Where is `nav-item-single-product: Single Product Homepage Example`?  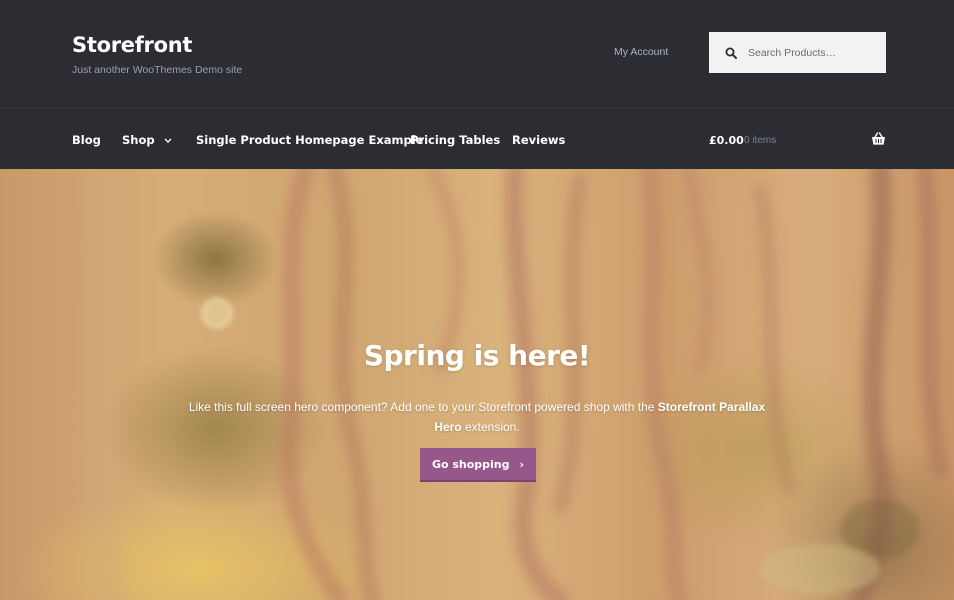 nav-item-single-product: Single Product Homepage Example is located at coordinates (309, 140).